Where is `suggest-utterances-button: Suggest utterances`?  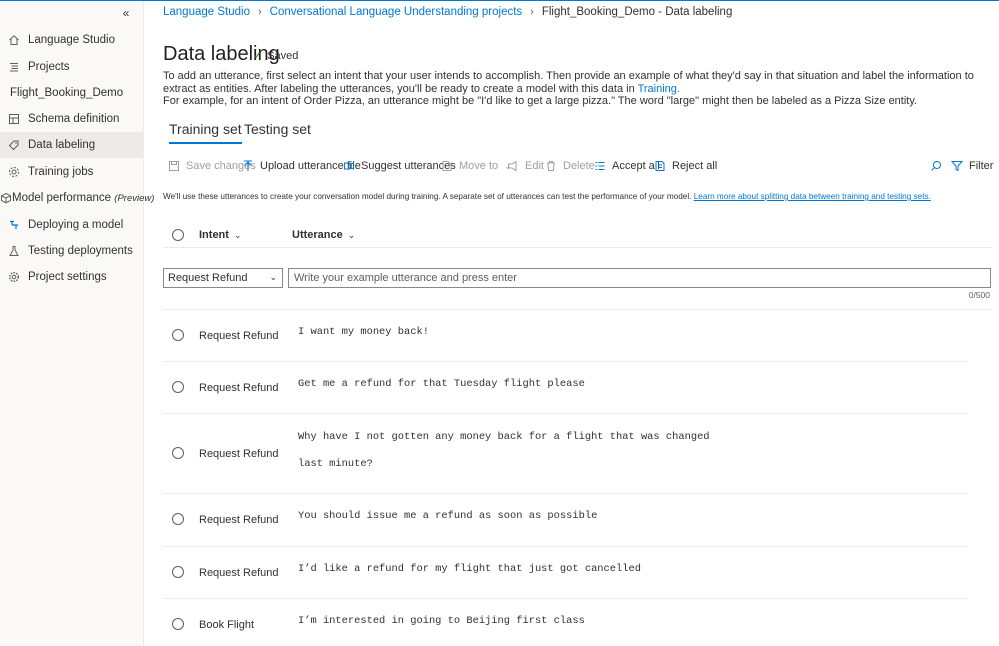
suggest-utterances-button: Suggest utterances is located at coordinates (399, 166).